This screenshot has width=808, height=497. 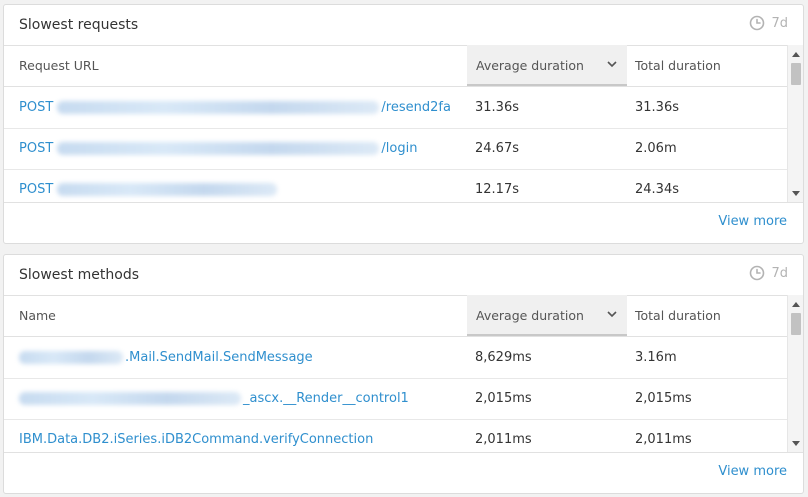 I want to click on table-row: _ascx.__Render__control1 2,015ms 2,015ms, so click(x=395, y=399).